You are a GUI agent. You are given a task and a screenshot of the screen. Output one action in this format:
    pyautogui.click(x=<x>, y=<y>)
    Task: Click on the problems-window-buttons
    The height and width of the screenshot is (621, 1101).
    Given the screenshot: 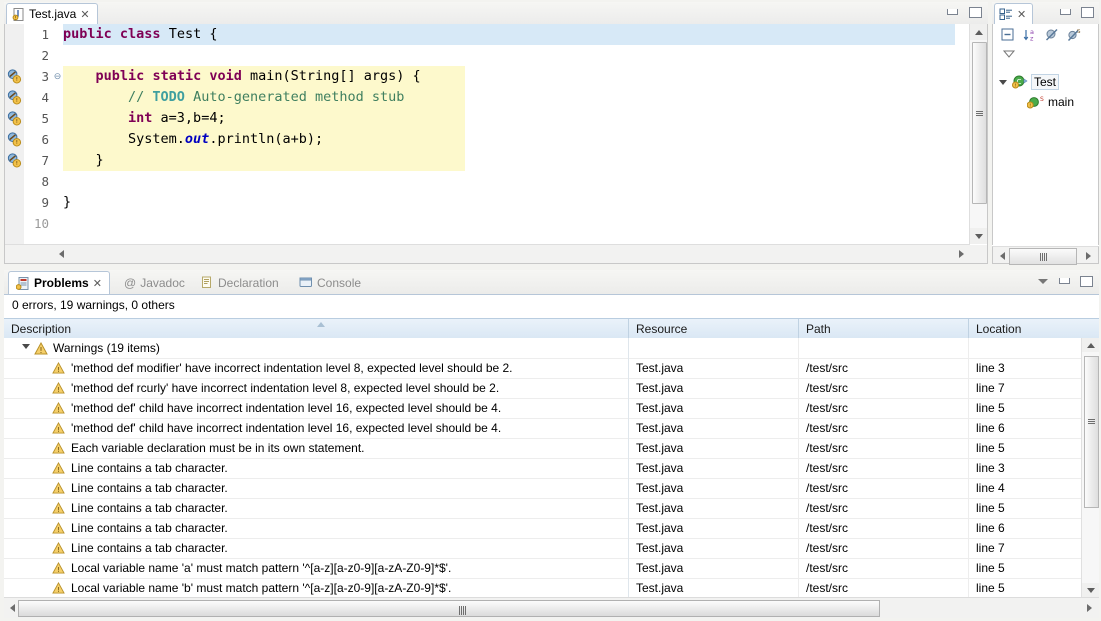 What is the action you would take?
    pyautogui.click(x=1065, y=281)
    